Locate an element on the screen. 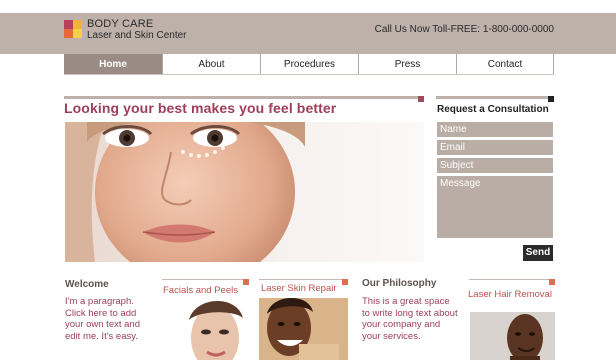  philosophy-title: Our Philosophy is located at coordinates (399, 283).